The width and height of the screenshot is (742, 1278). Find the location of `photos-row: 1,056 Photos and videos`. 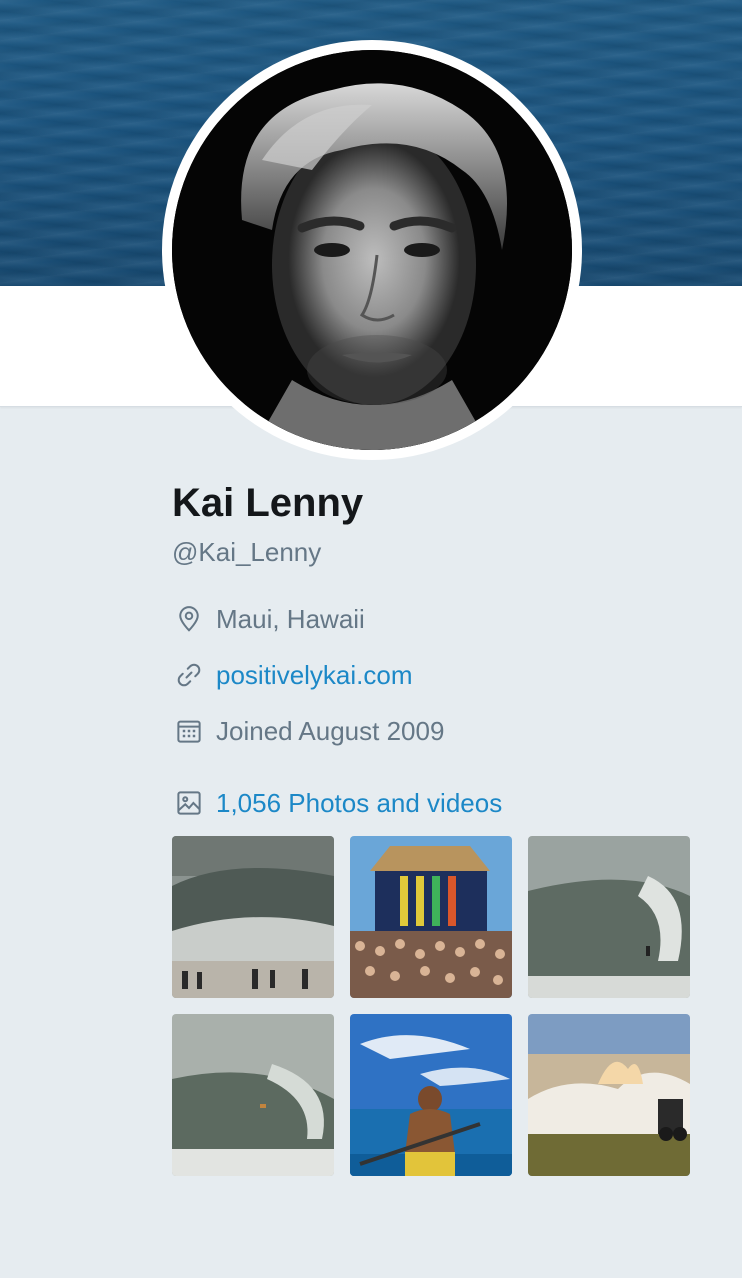

photos-row: 1,056 Photos and videos is located at coordinates (337, 803).